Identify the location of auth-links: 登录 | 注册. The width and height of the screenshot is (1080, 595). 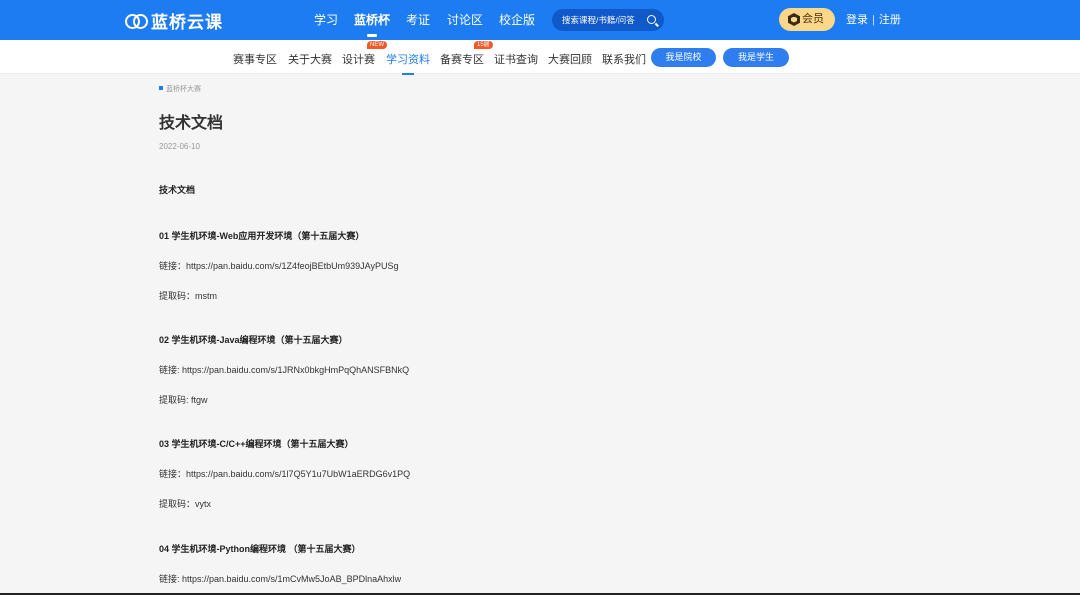
(873, 20).